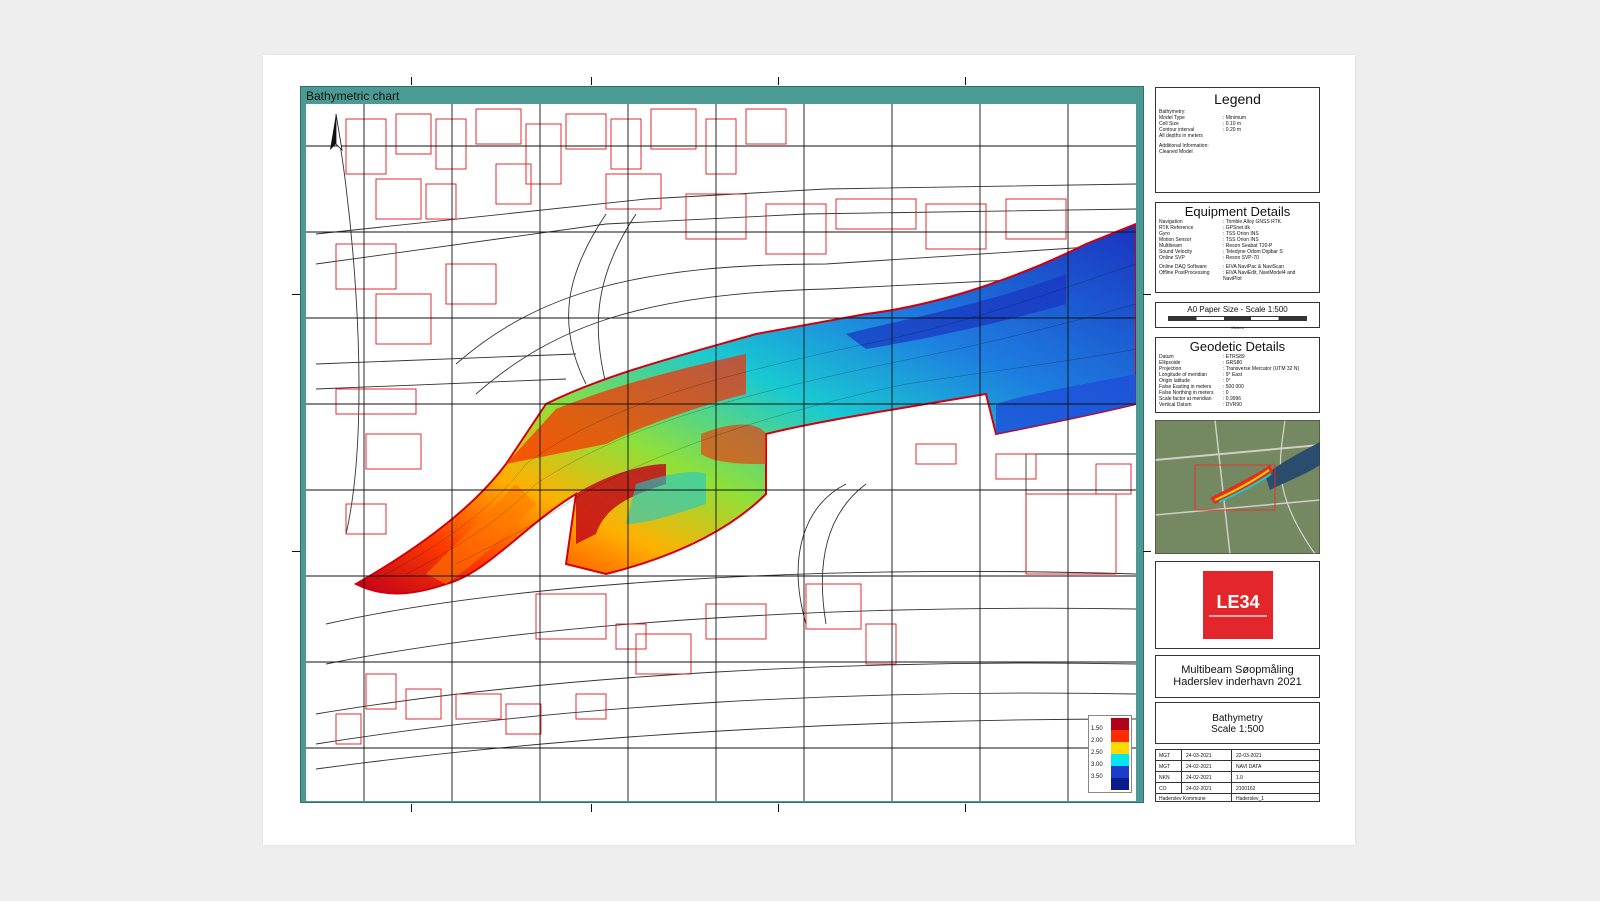  I want to click on tb-cell: NAVI DATA, so click(1249, 767).